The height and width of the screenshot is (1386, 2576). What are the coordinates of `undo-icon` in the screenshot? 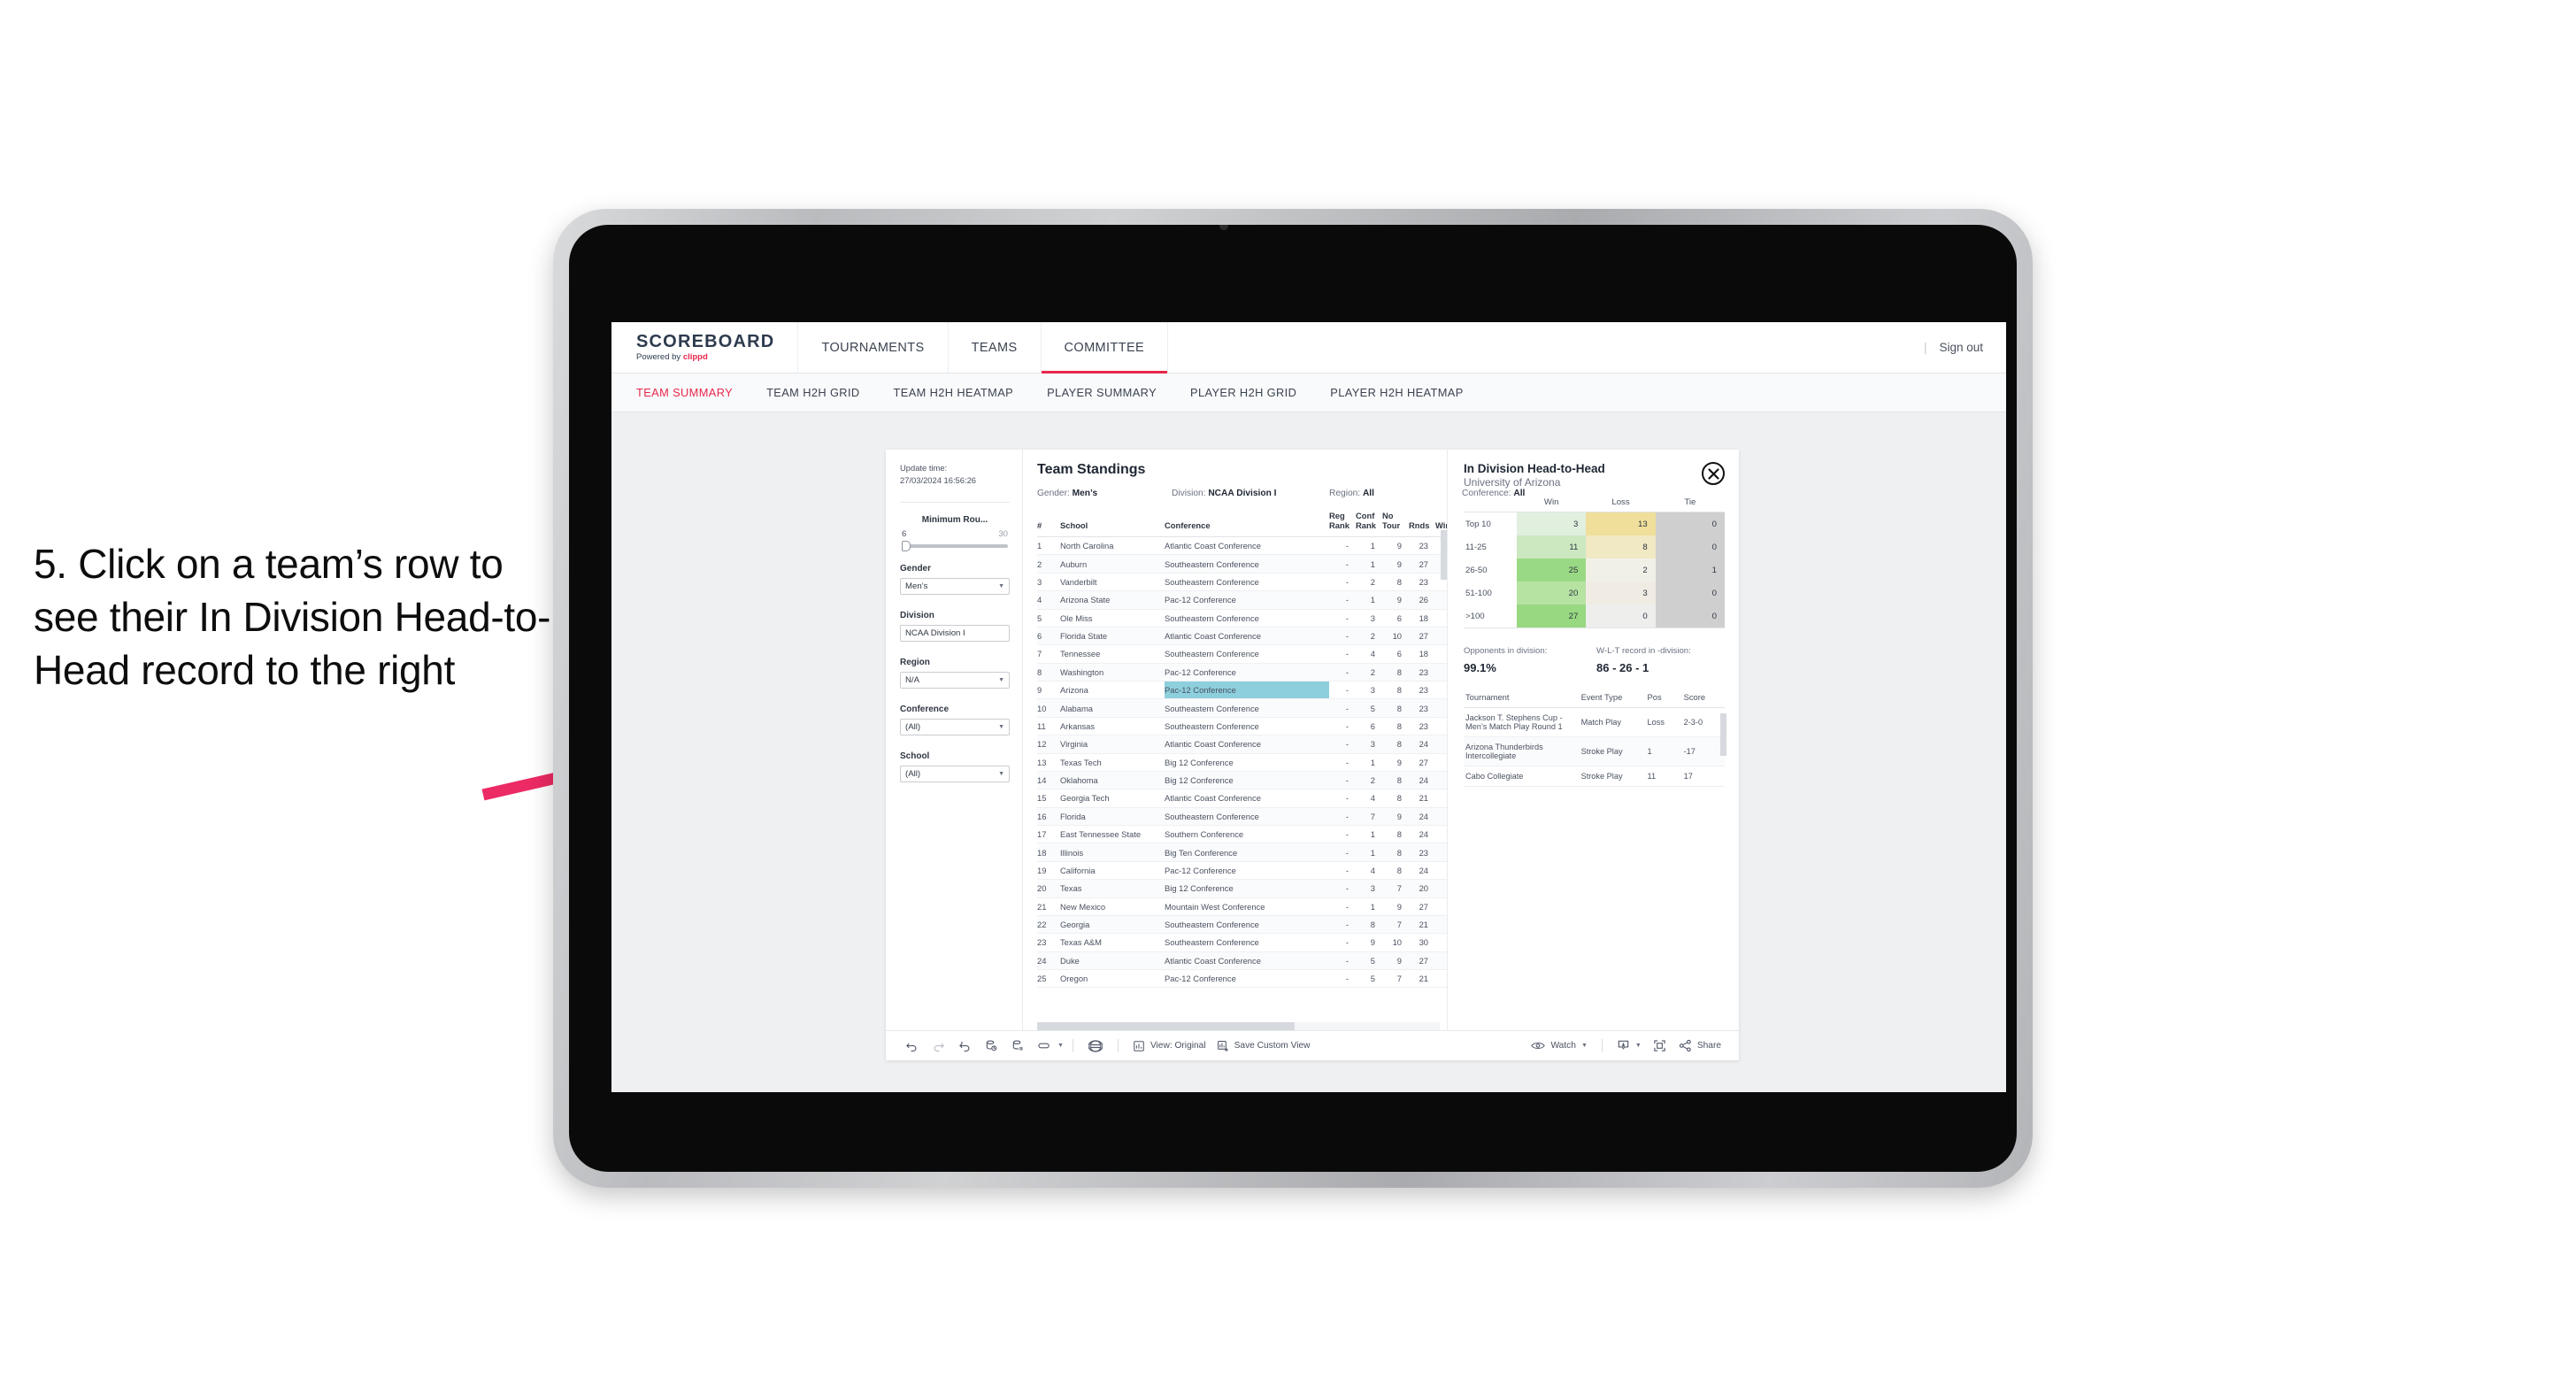 It's located at (911, 1046).